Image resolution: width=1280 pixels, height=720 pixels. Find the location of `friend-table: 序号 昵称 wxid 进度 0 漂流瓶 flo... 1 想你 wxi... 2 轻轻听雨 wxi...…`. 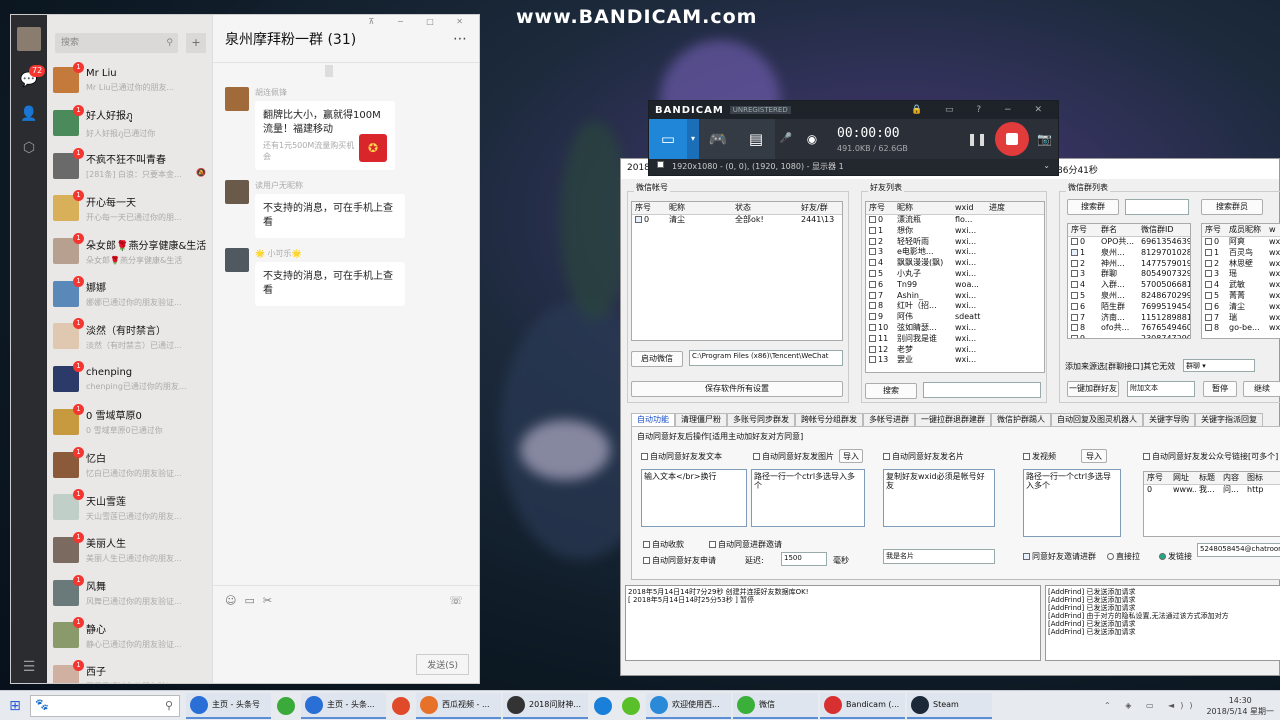

friend-table: 序号 昵称 wxid 进度 0 漂流瓶 flo... 1 想你 wxi... 2 轻轻听雨 wxi...… is located at coordinates (955, 287).